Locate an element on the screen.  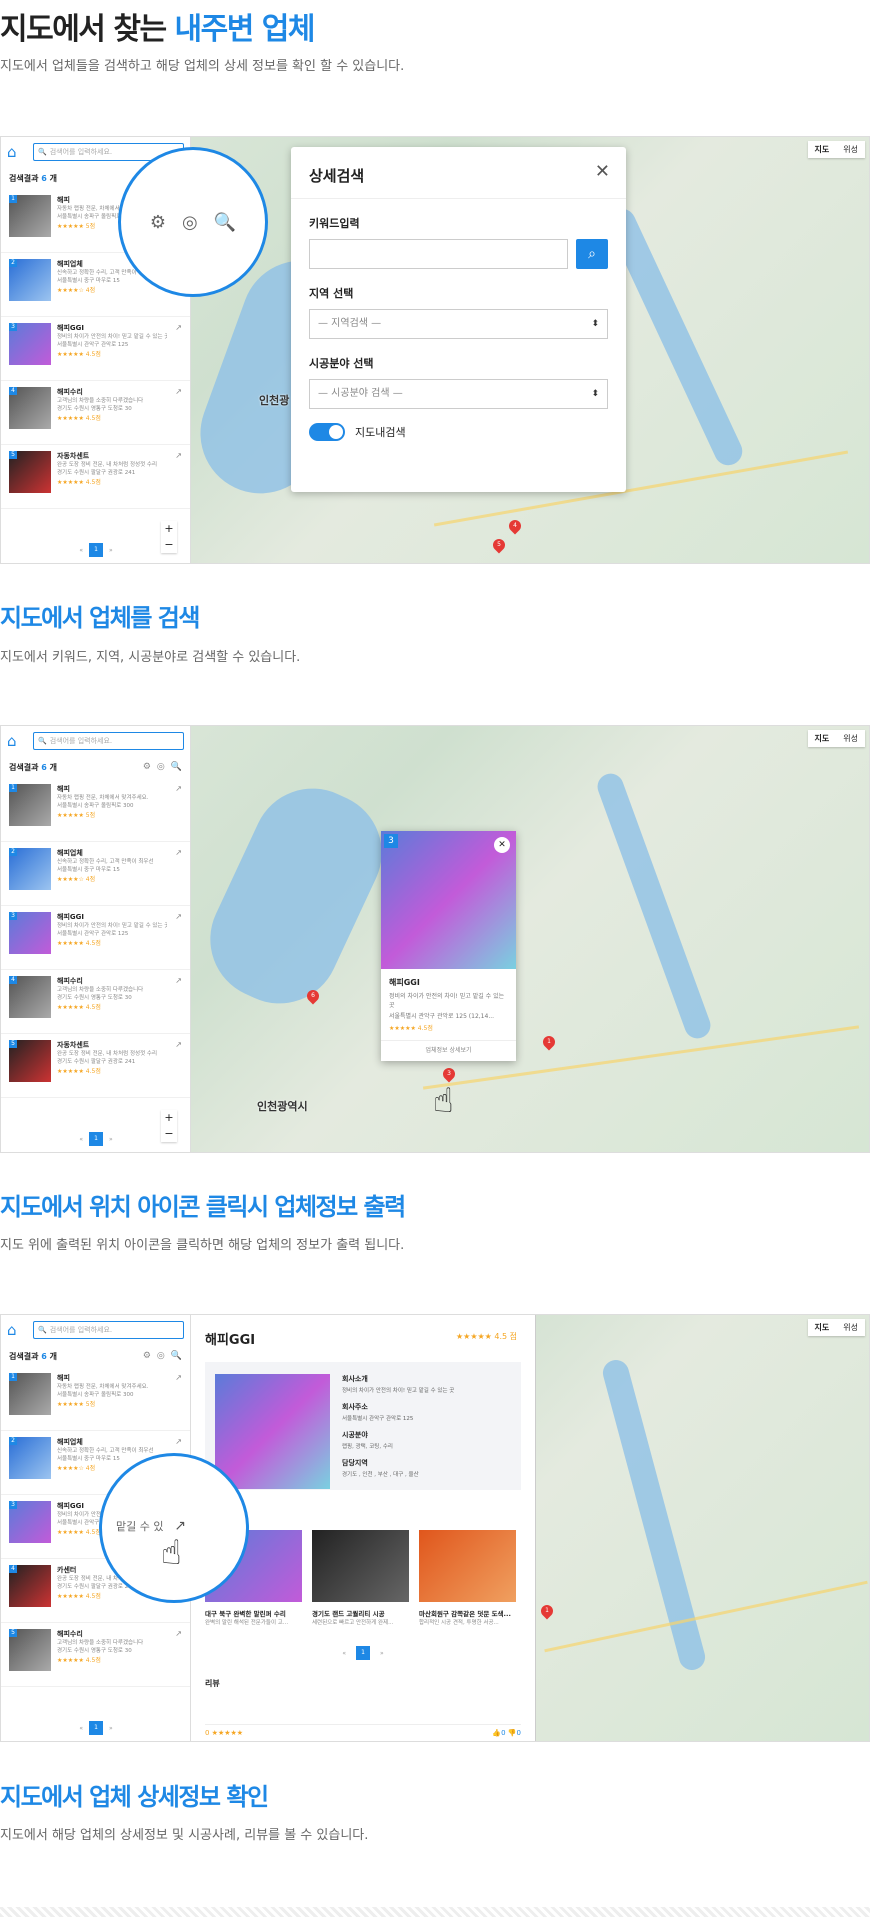
detail-link: 업체정보 상세보기 is located at coordinates (448, 1047).